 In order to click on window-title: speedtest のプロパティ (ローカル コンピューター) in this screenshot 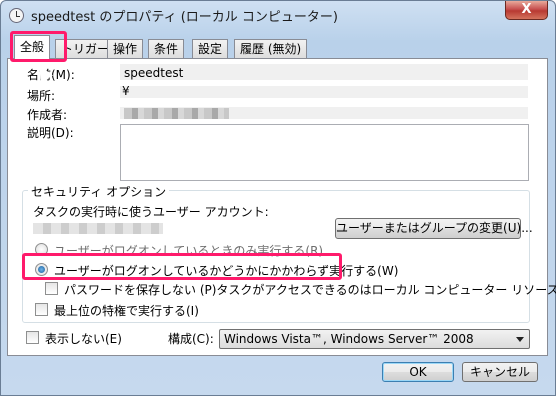, I will do `click(184, 17)`.